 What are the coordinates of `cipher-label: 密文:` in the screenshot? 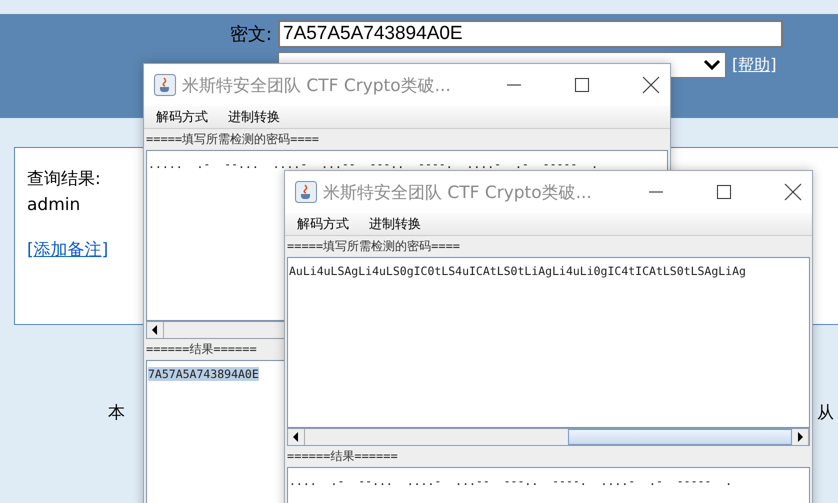 It's located at (250, 34).